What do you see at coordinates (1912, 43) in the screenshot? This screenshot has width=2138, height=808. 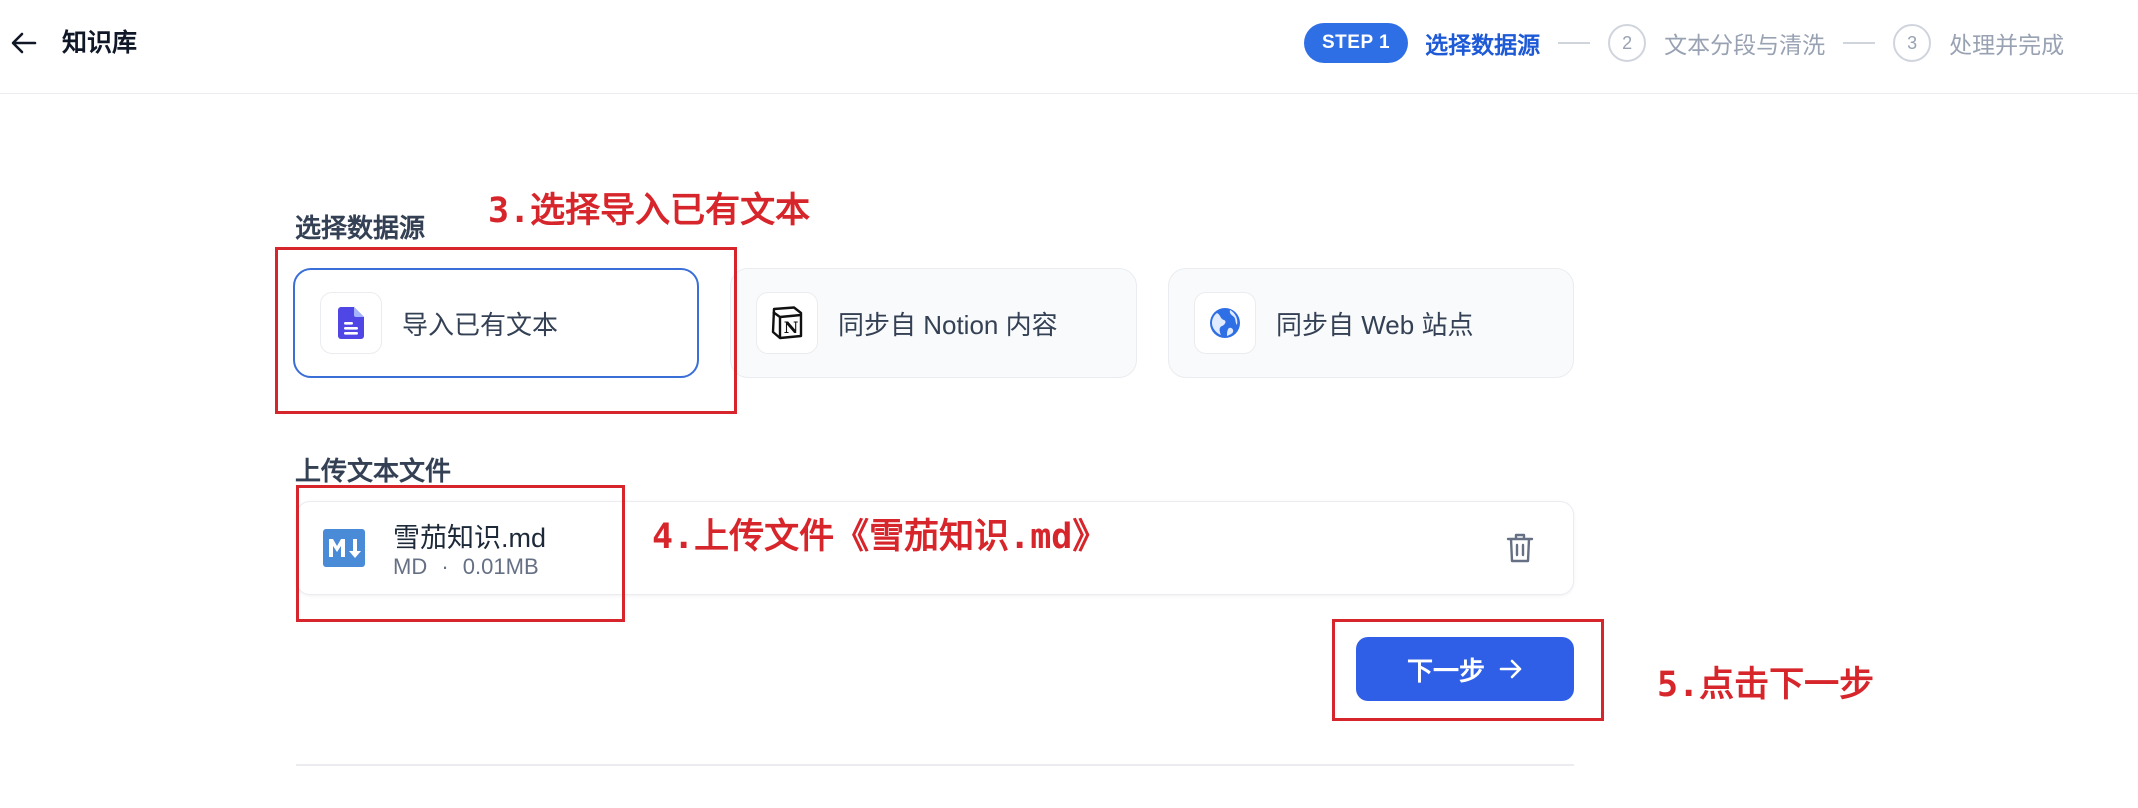 I see `step-3-number: 3` at bounding box center [1912, 43].